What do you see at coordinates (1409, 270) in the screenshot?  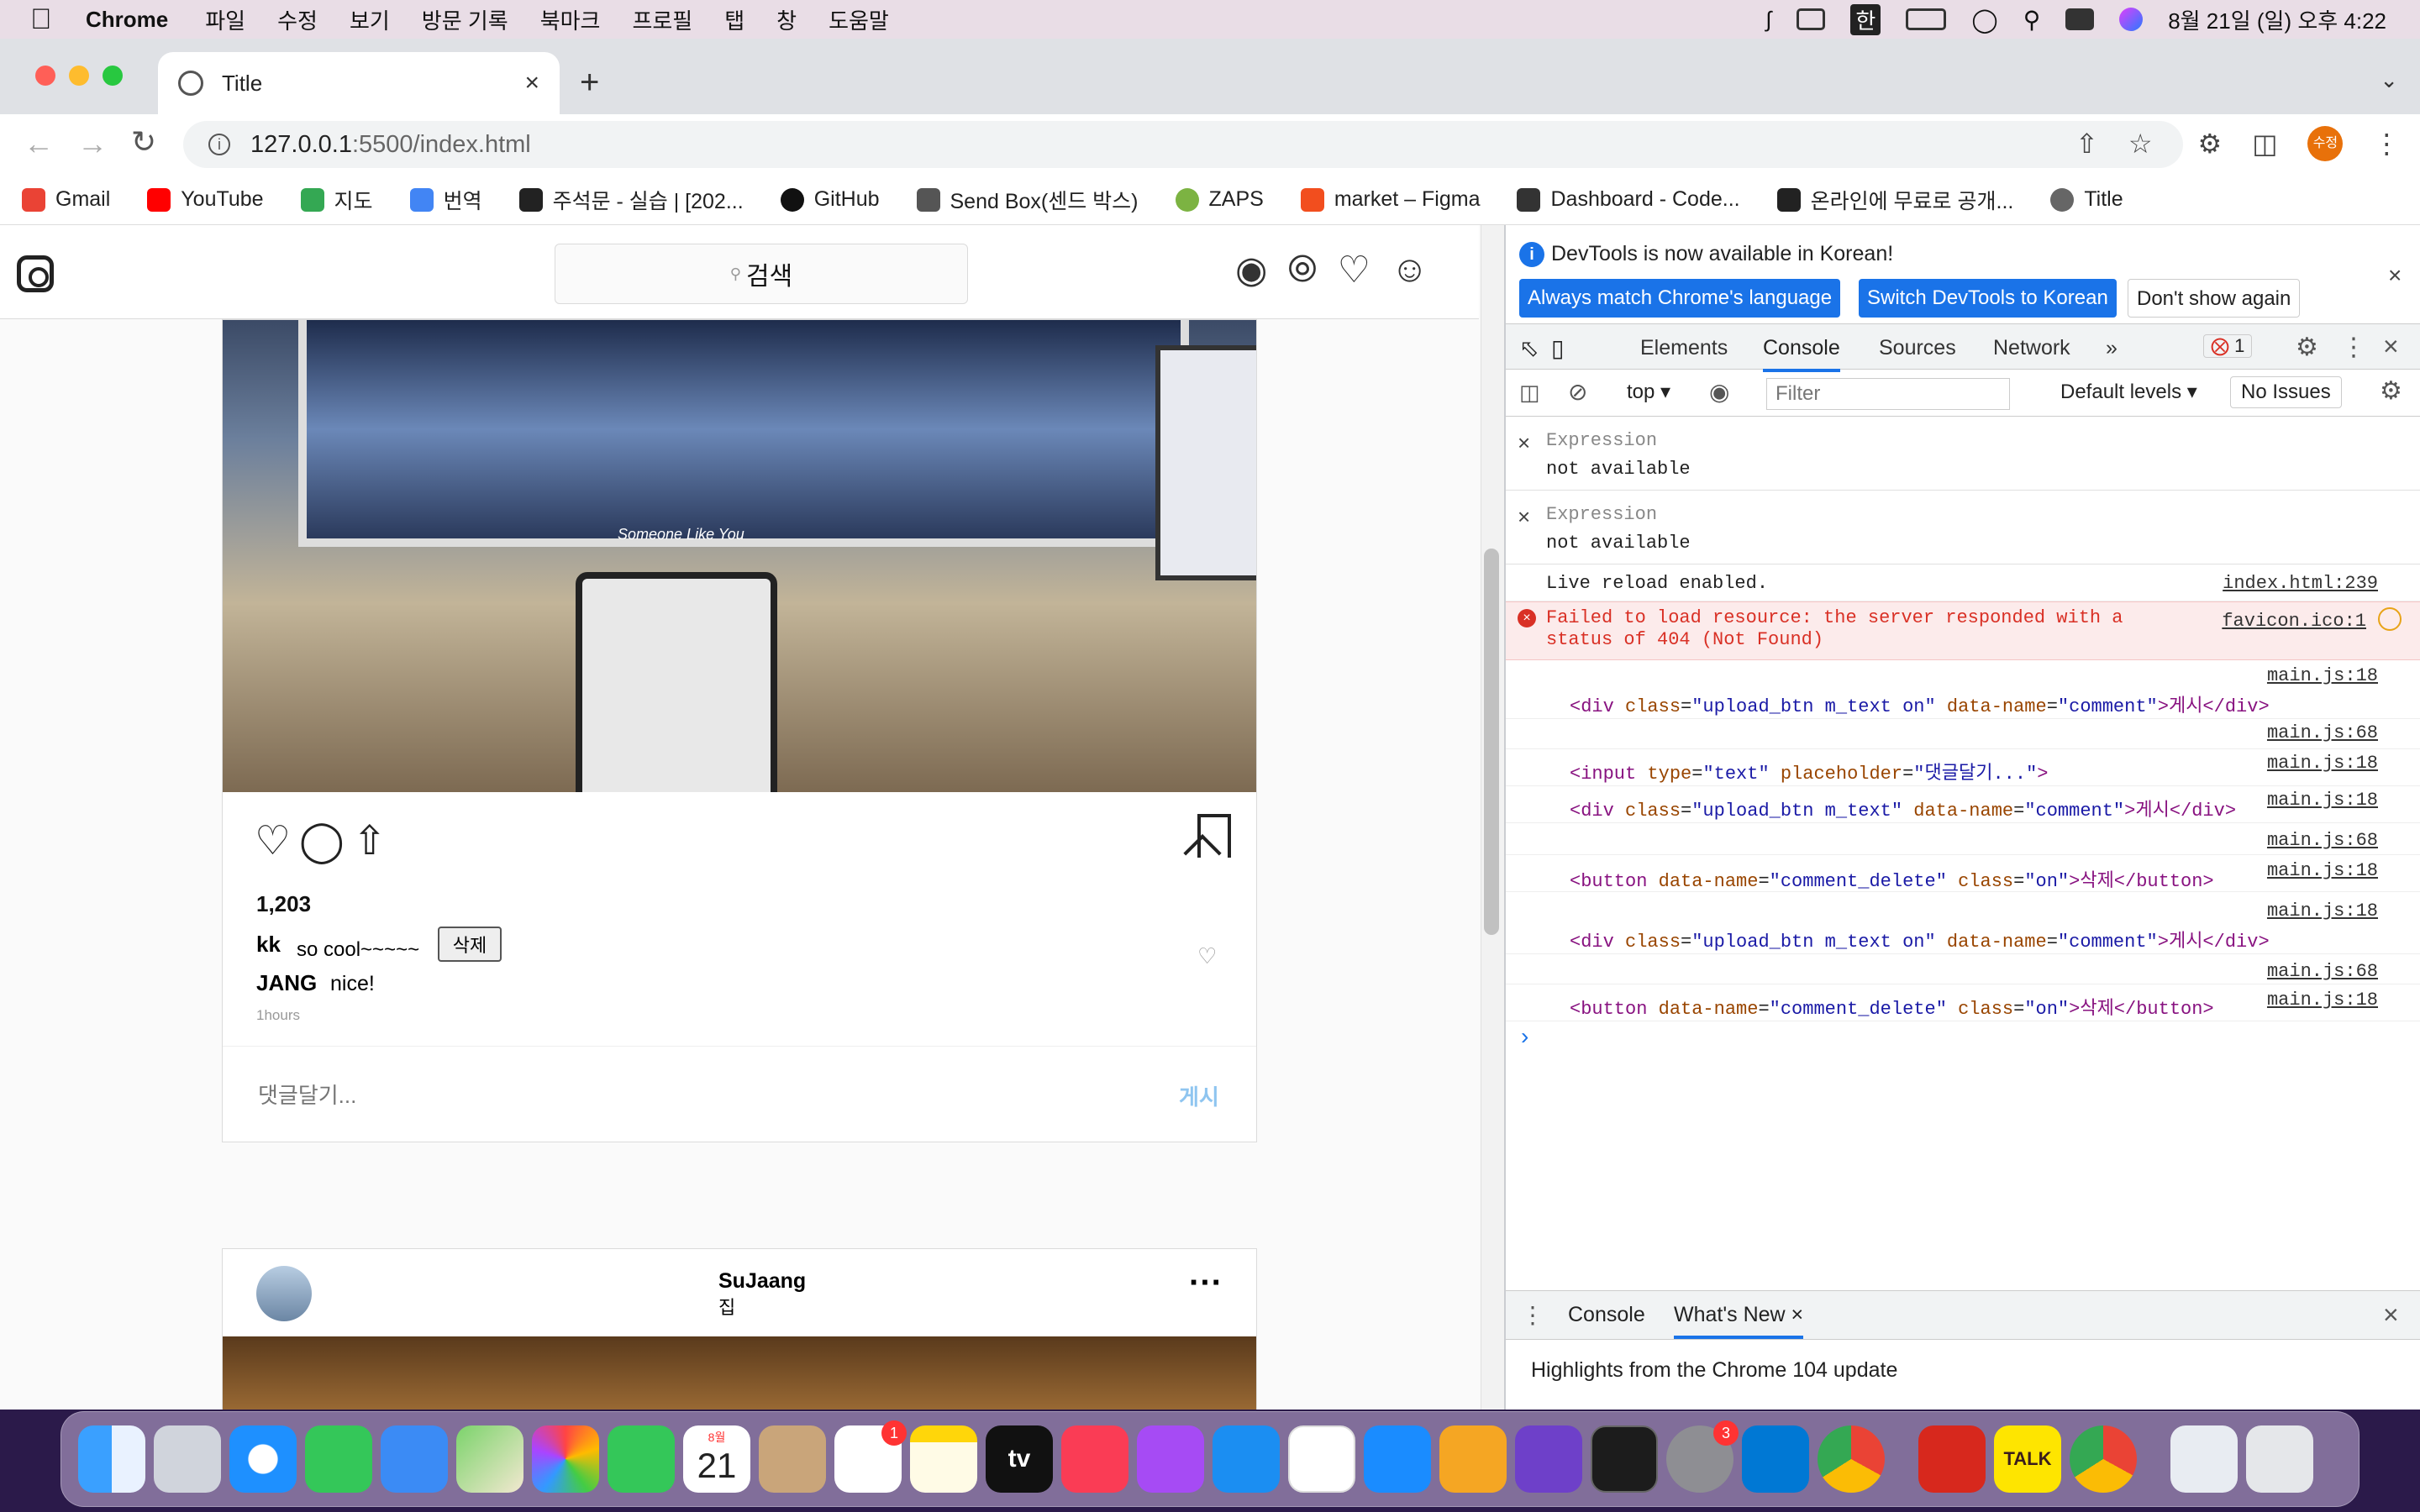 I see `profile-icon: ☺` at bounding box center [1409, 270].